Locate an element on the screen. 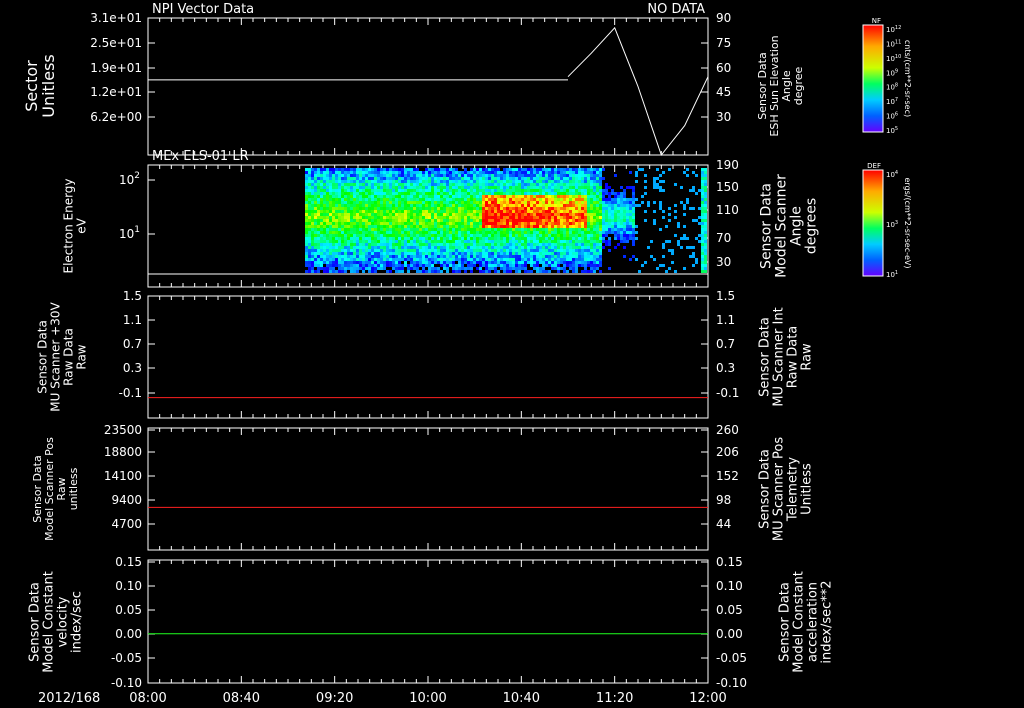 This screenshot has height=708, width=1024. panel-4-right-axis-label-line: Telemetry is located at coordinates (793, 489).